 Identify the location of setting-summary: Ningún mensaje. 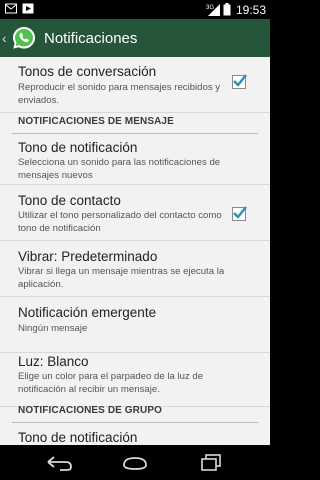
(53, 328).